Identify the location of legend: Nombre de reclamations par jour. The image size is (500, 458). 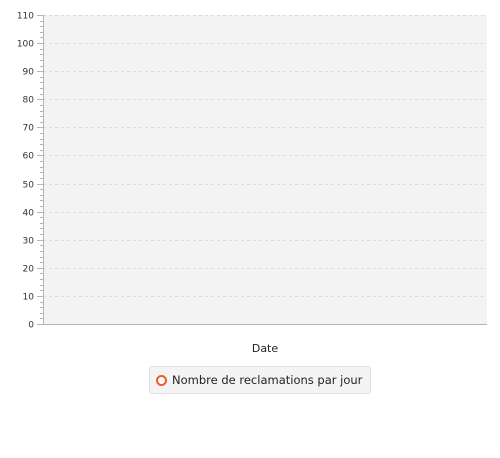
(260, 380).